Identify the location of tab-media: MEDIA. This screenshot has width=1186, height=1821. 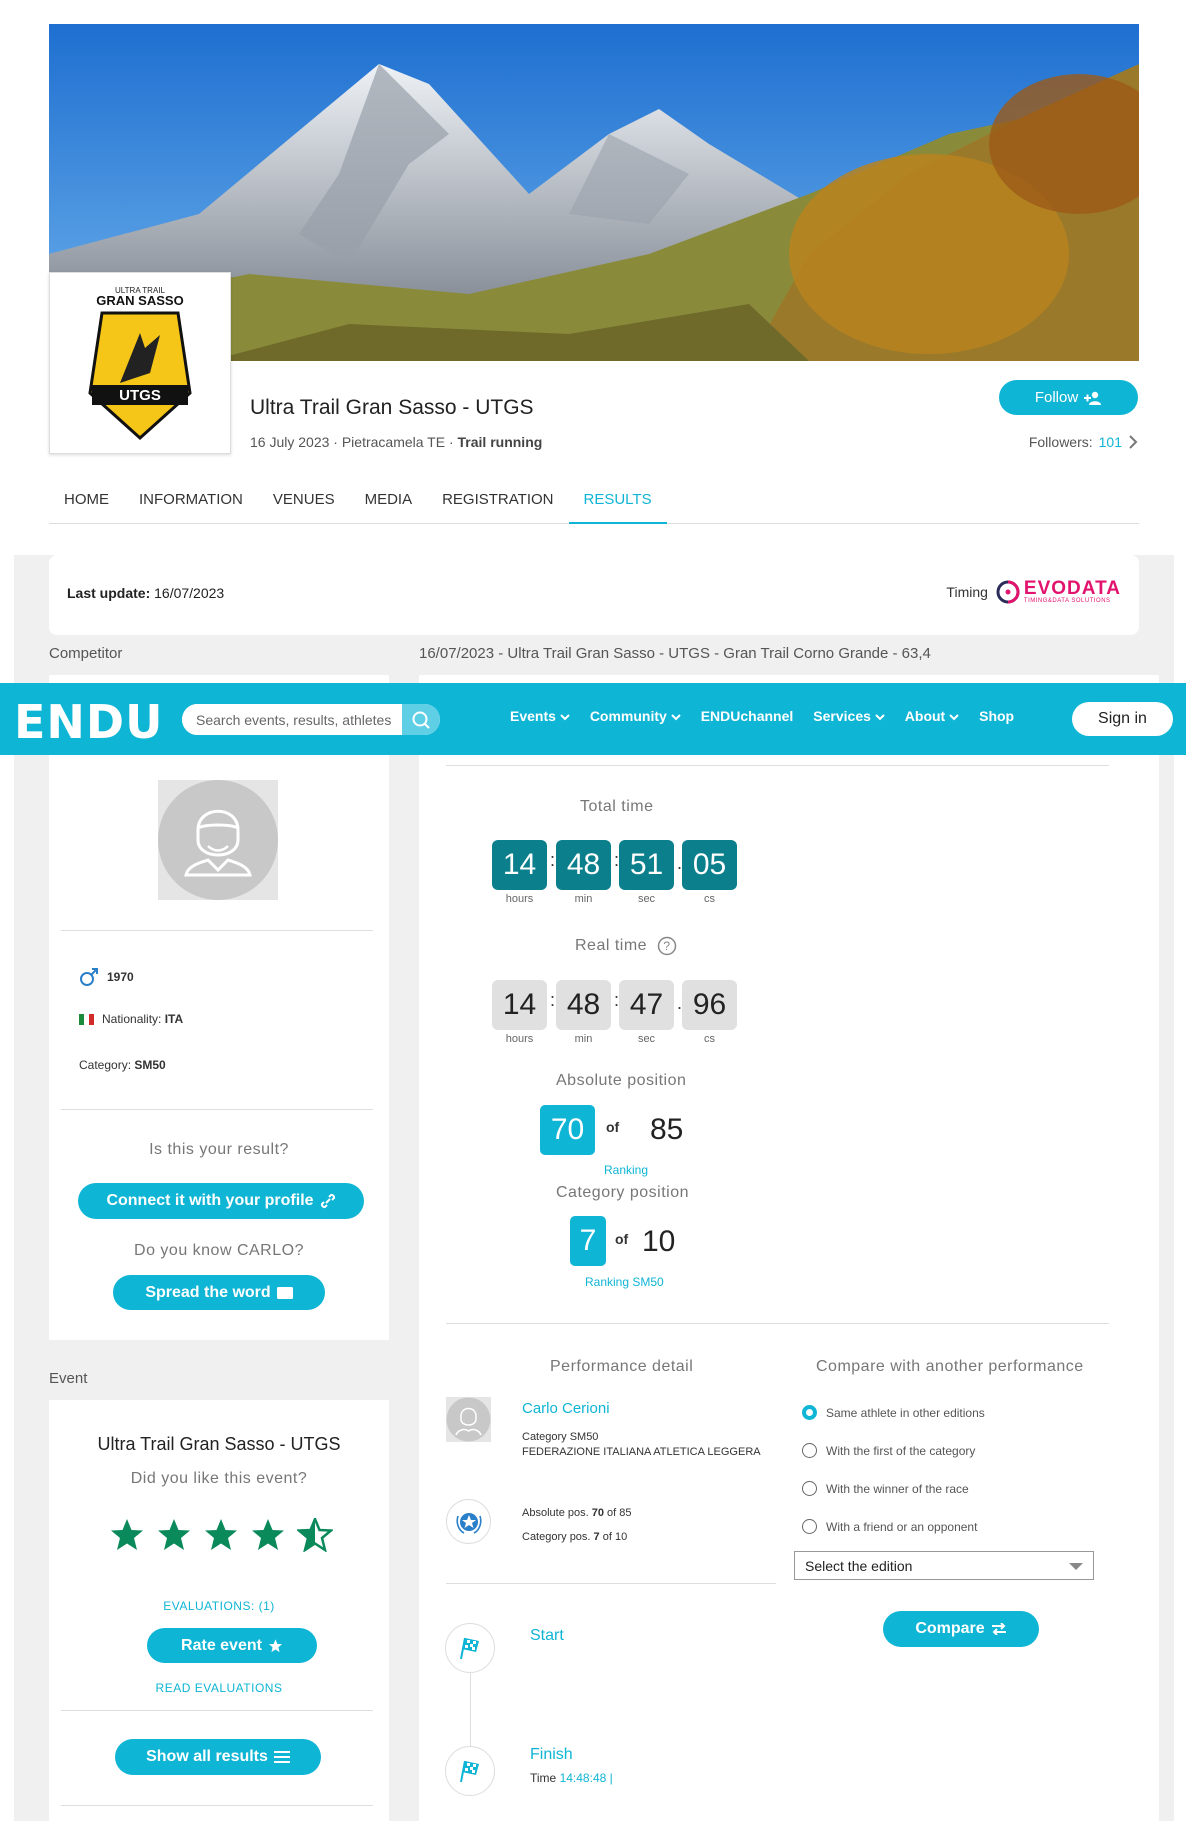
(389, 499).